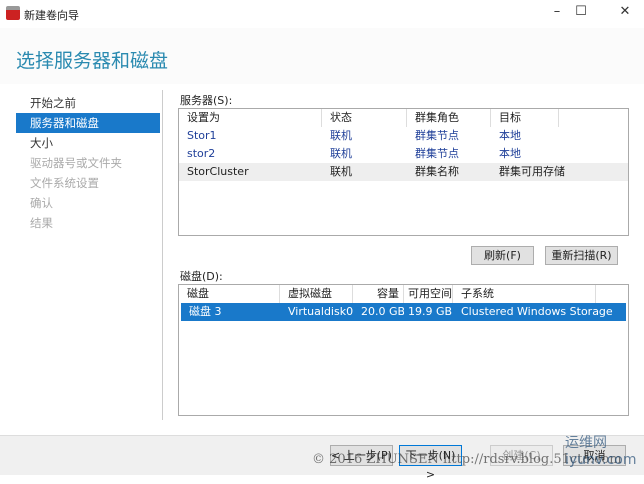  Describe the element at coordinates (51, 15) in the screenshot. I see `window-title: 新建卷向导` at that location.